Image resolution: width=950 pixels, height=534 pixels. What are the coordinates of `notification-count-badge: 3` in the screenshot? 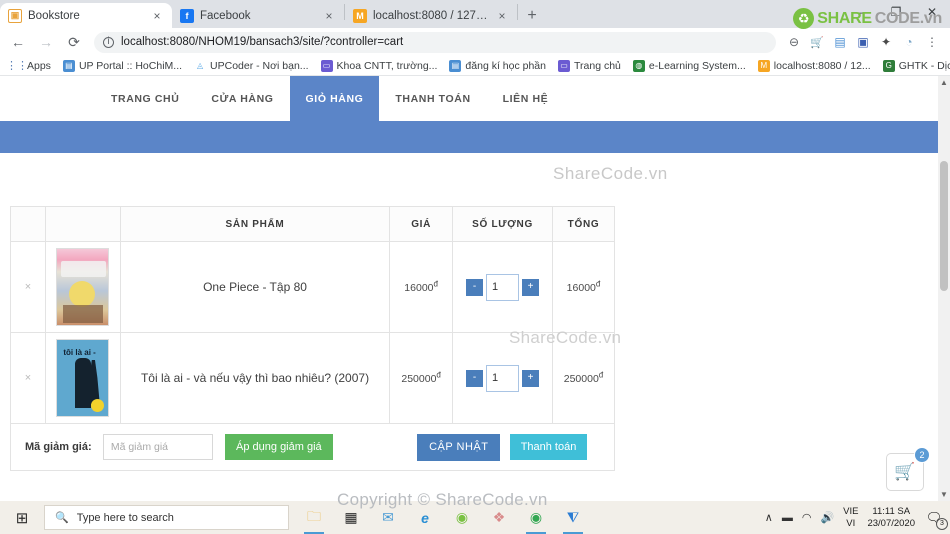 It's located at (942, 523).